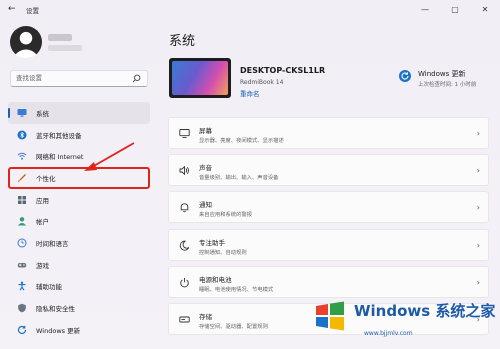 This screenshot has height=349, width=500. I want to click on windows-logo-icon, so click(330, 316).